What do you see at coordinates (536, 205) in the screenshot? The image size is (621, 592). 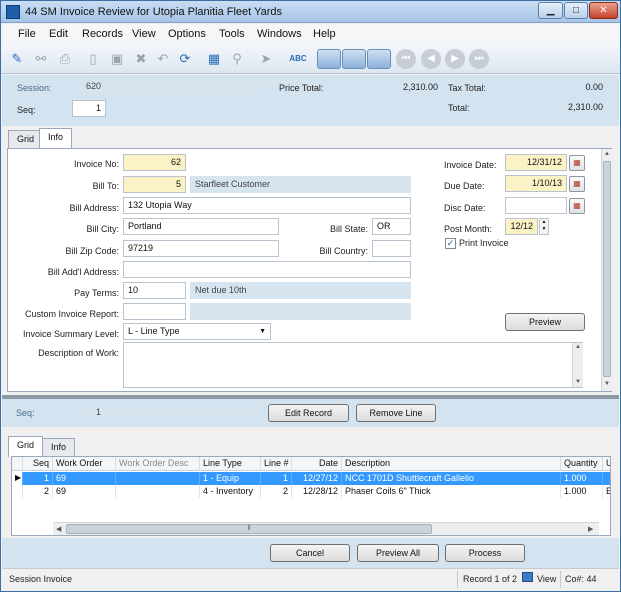 I see `disc-date-field` at bounding box center [536, 205].